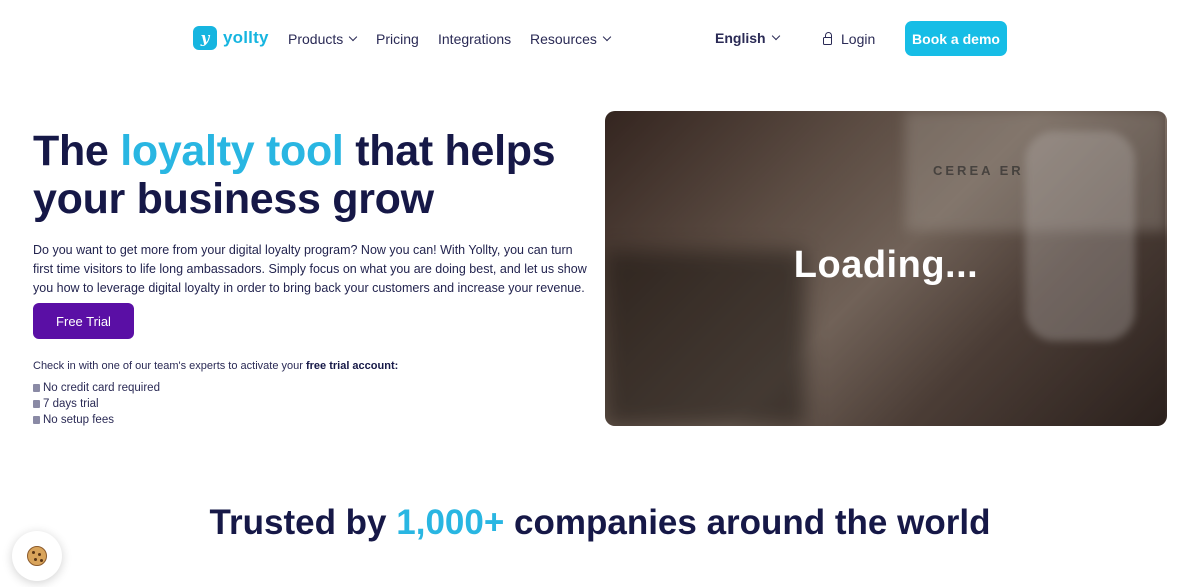 The width and height of the screenshot is (1200, 587). I want to click on free-trial-button: Free Trial, so click(83, 321).